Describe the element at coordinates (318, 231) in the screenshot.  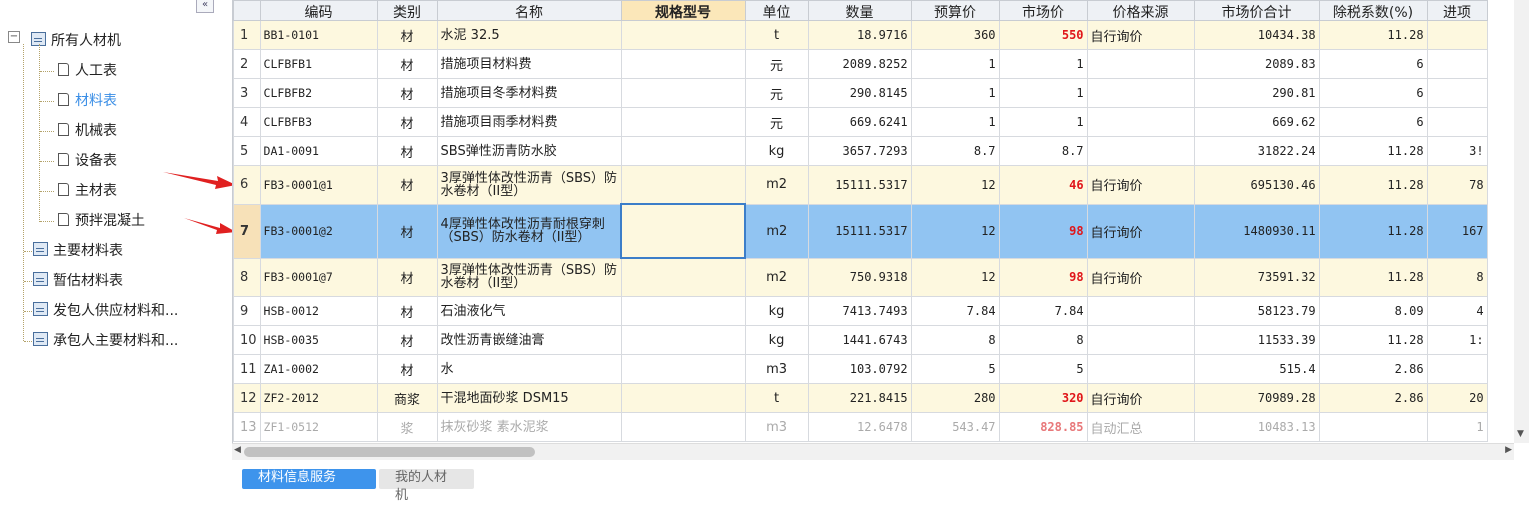
I see `code-cell: FB3-0001@2` at that location.